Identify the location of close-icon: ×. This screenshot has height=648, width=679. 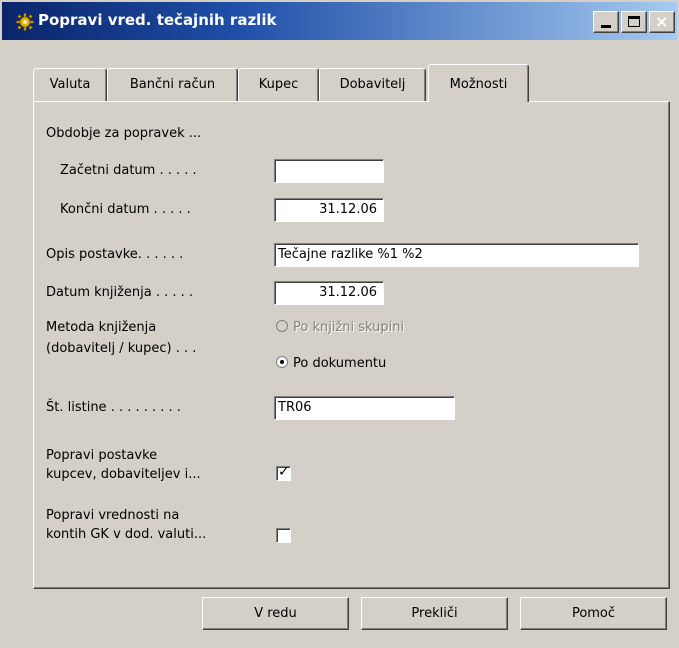
(662, 21).